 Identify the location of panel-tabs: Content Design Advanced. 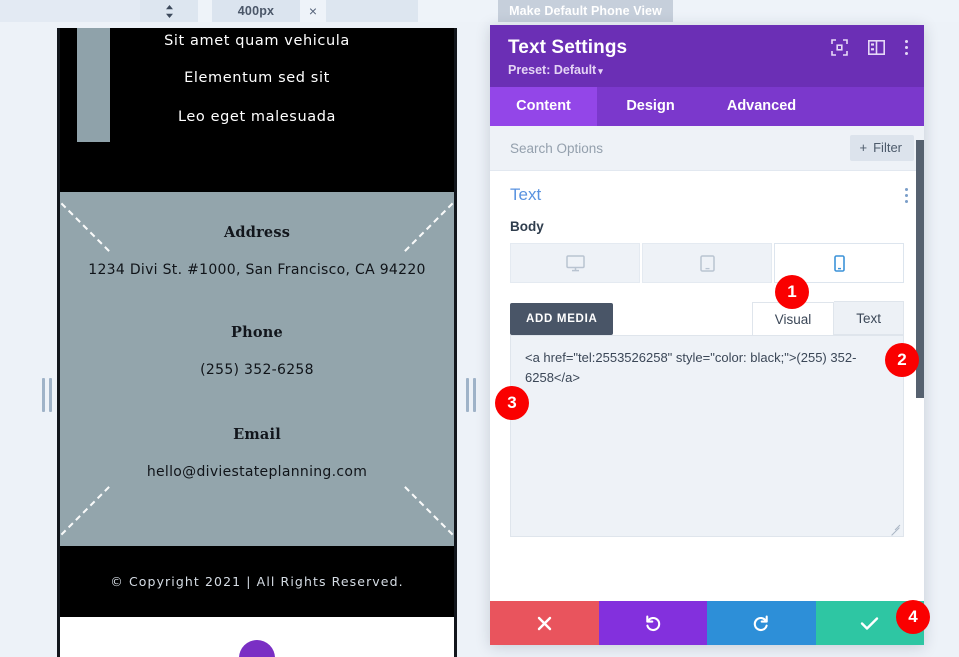
(707, 106).